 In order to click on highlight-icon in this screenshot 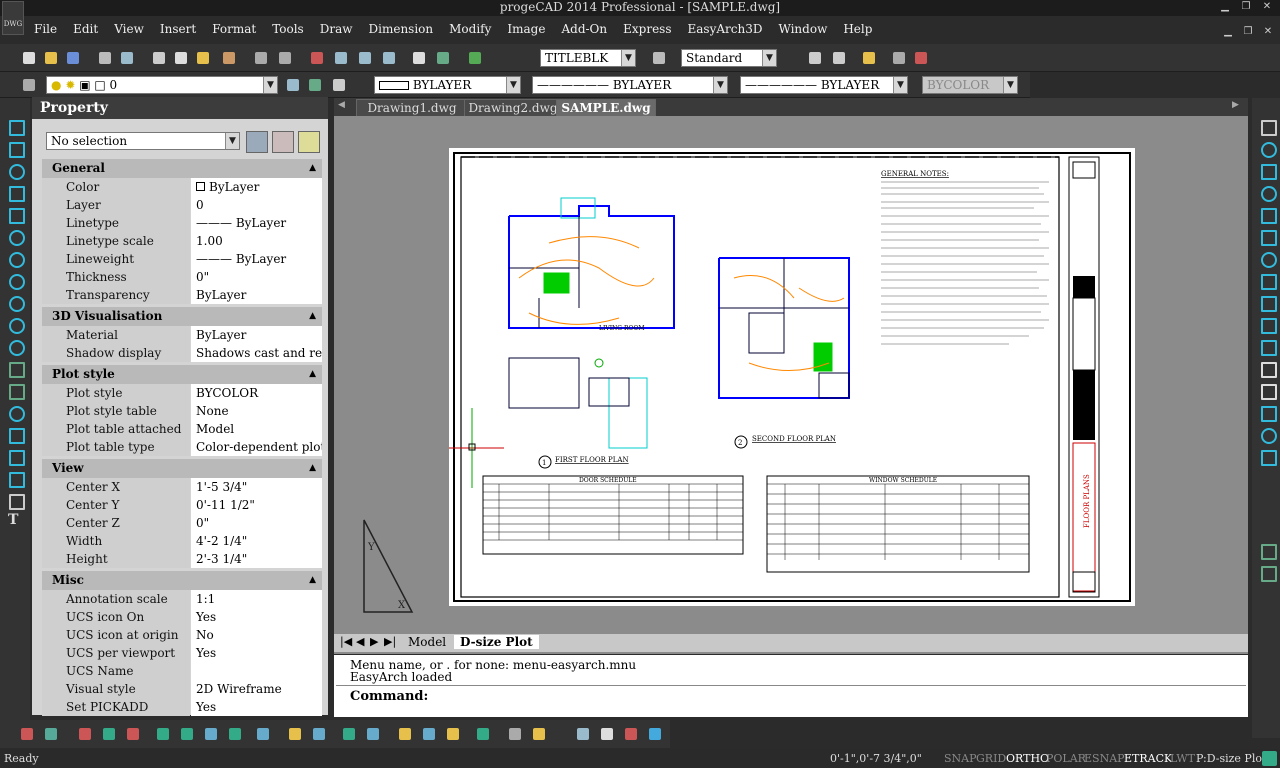, I will do `click(869, 58)`.